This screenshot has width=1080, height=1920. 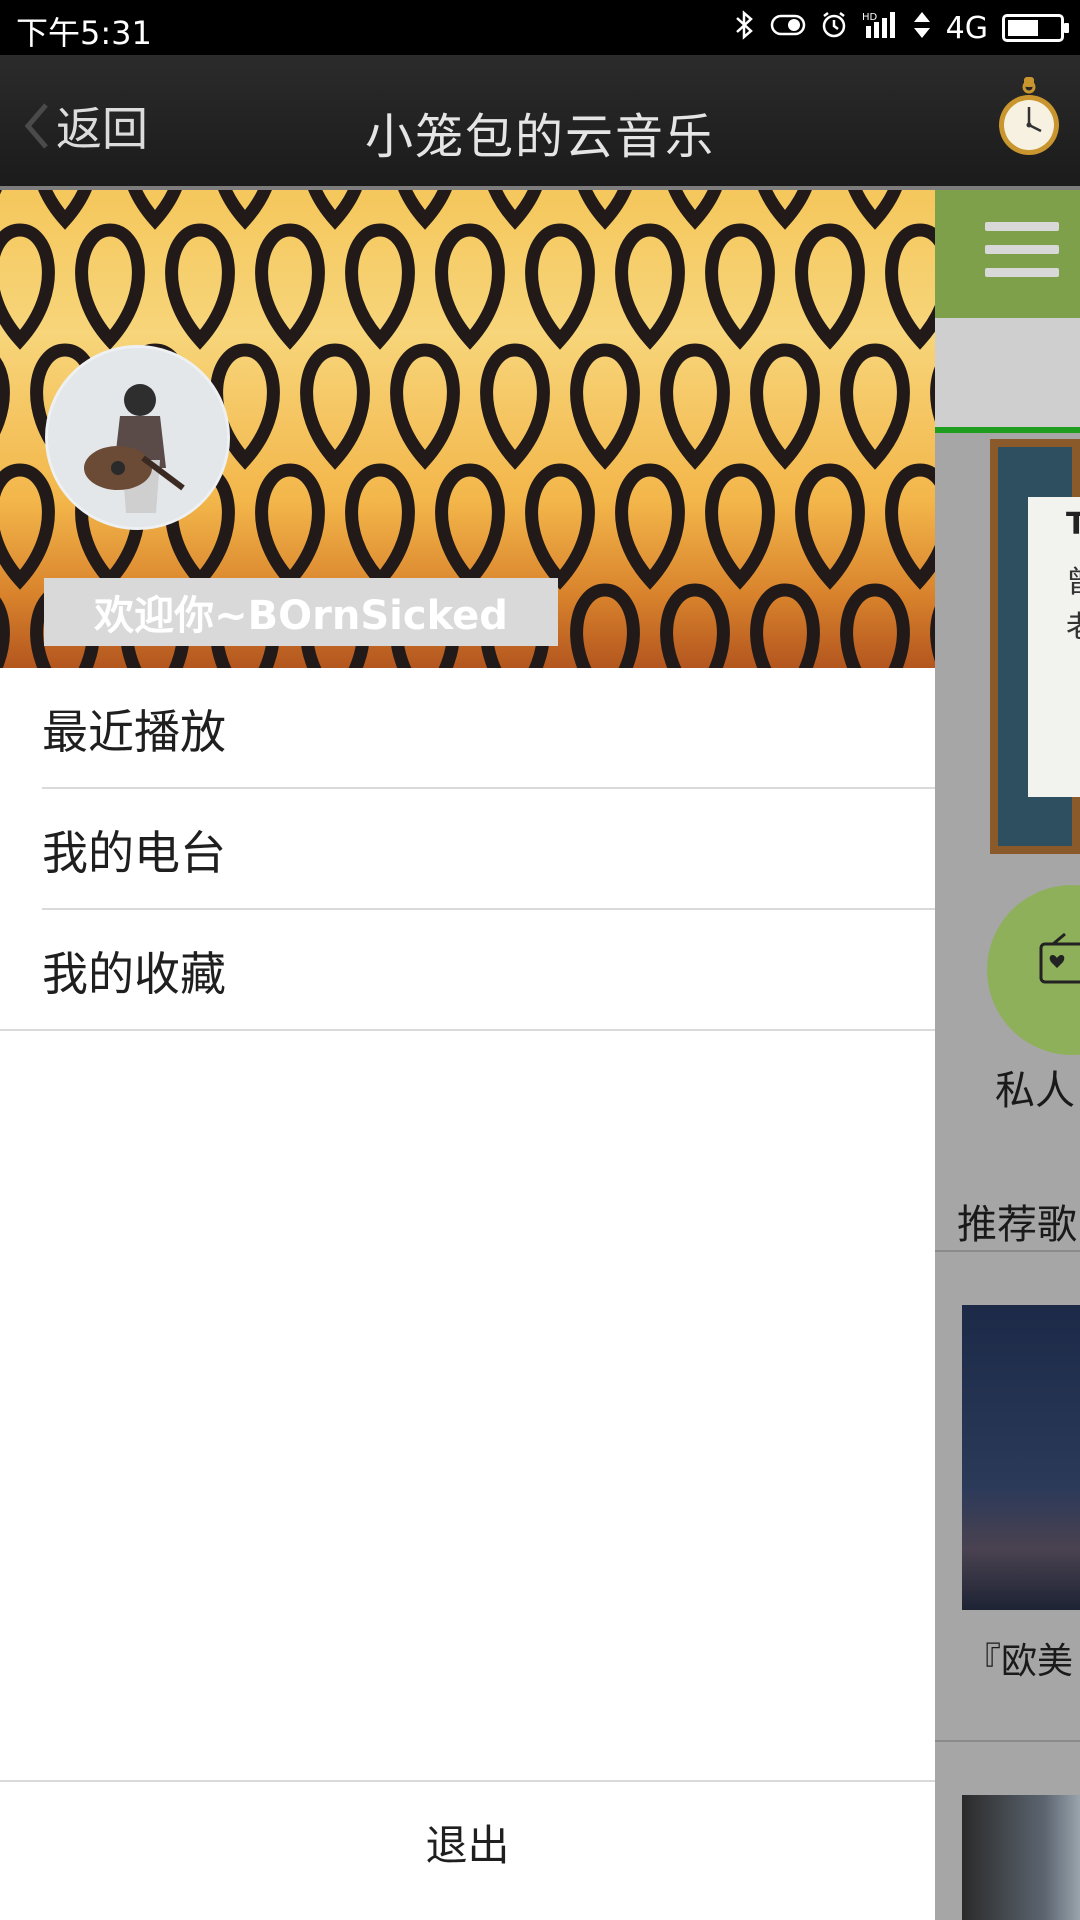 I want to click on menu-item-recent-plays: 最近播放, so click(x=467, y=728).